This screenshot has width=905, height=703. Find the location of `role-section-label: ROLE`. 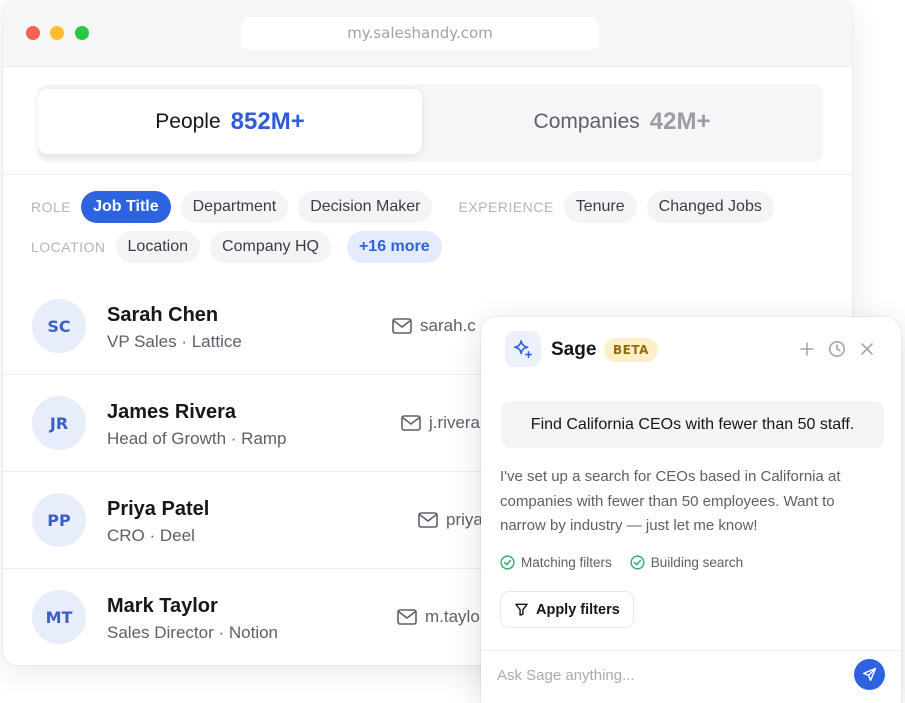

role-section-label: ROLE is located at coordinates (51, 207).